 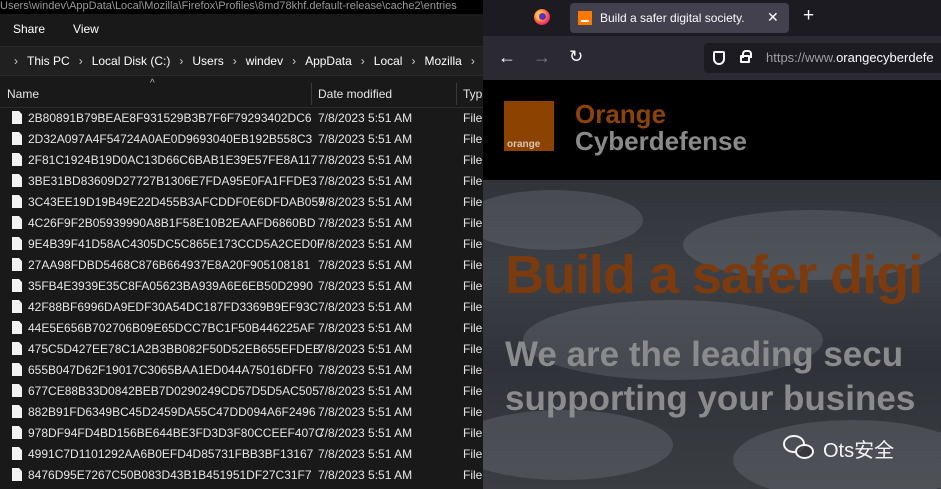 I want to click on browser-tab-active: Build a safer digital society. ✕, so click(x=679, y=18).